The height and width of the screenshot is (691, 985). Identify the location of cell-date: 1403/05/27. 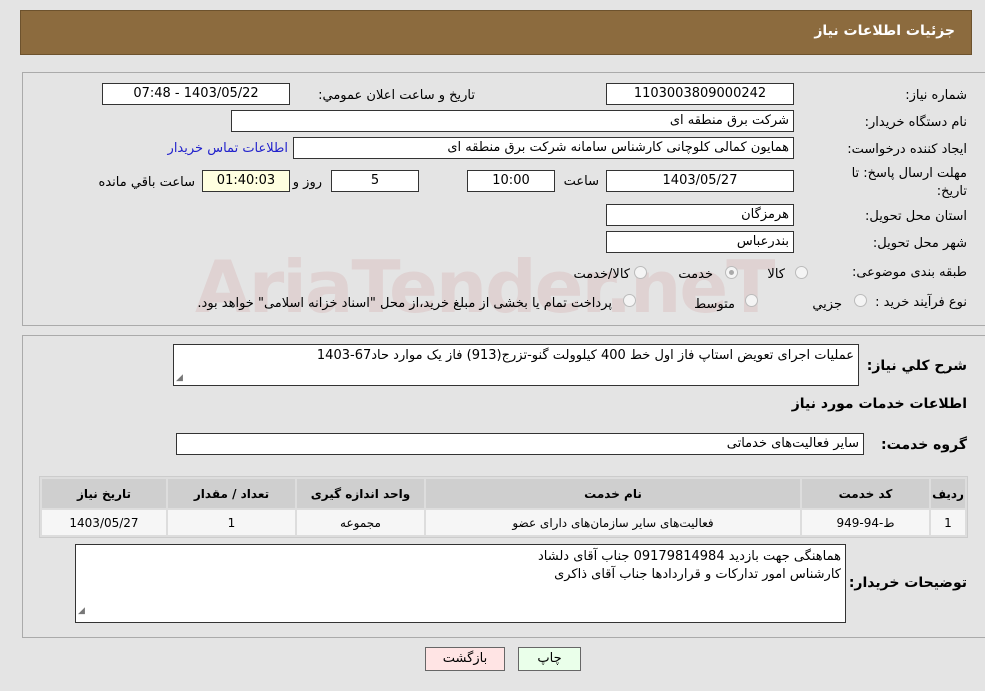
(104, 522).